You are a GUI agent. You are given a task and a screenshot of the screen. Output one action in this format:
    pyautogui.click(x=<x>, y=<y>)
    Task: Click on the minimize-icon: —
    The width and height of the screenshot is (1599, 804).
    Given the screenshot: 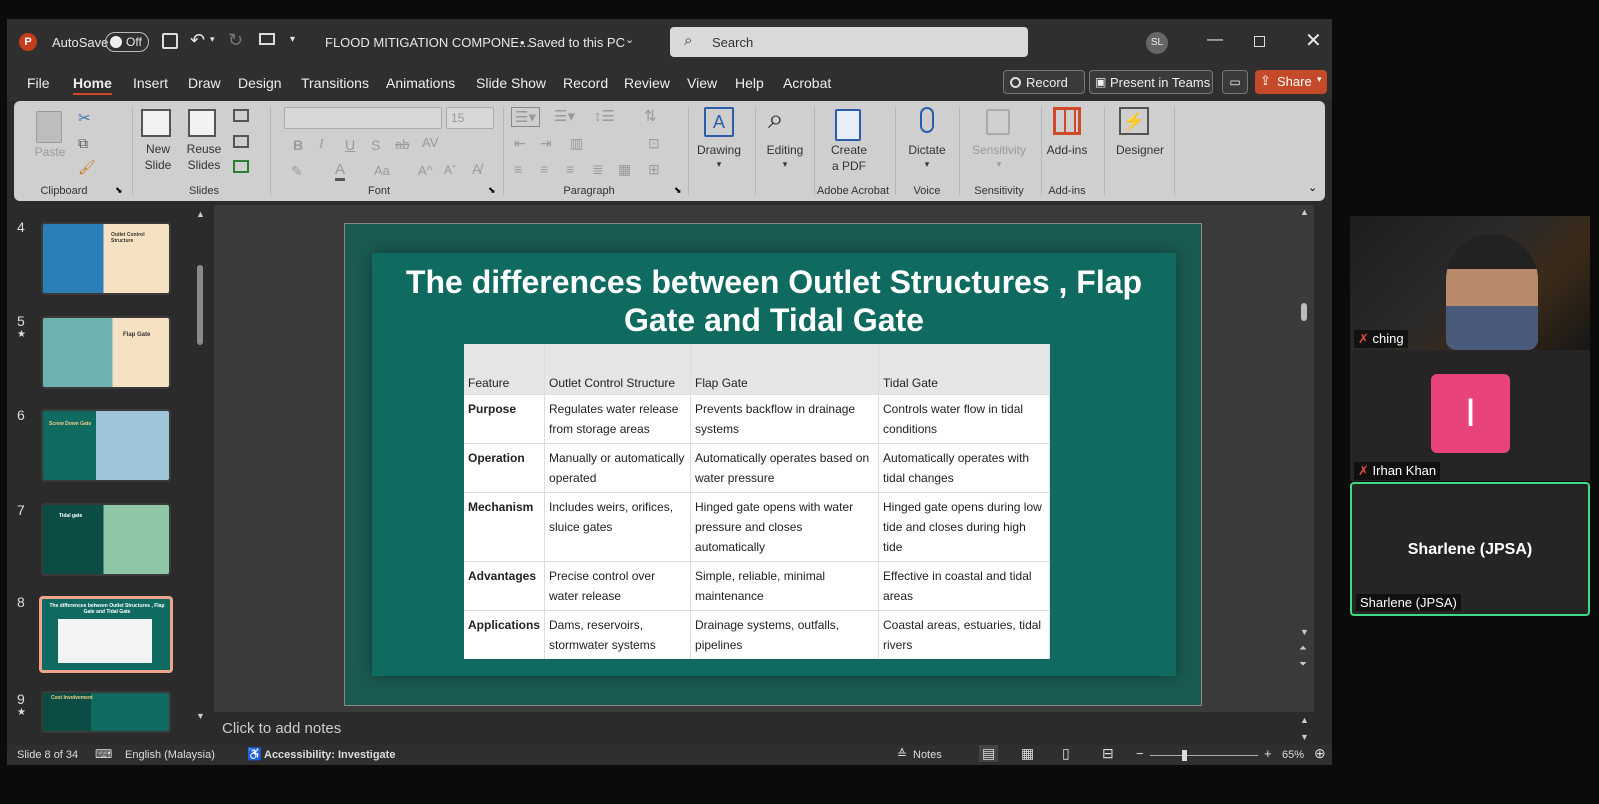 What is the action you would take?
    pyautogui.click(x=1215, y=40)
    